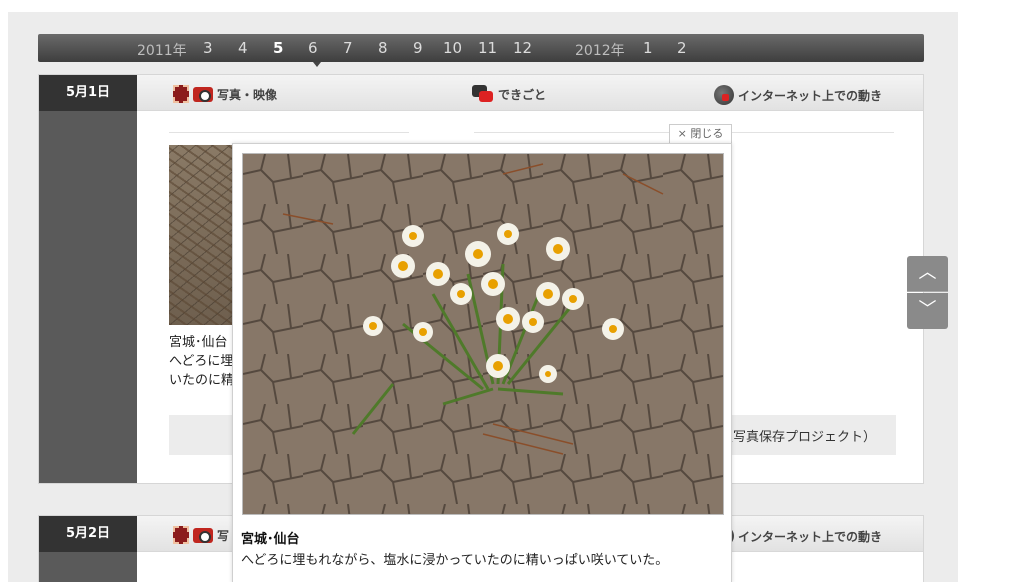 The height and width of the screenshot is (582, 1022). What do you see at coordinates (383, 48) in the screenshot?
I see `month-link-2011-8: 8` at bounding box center [383, 48].